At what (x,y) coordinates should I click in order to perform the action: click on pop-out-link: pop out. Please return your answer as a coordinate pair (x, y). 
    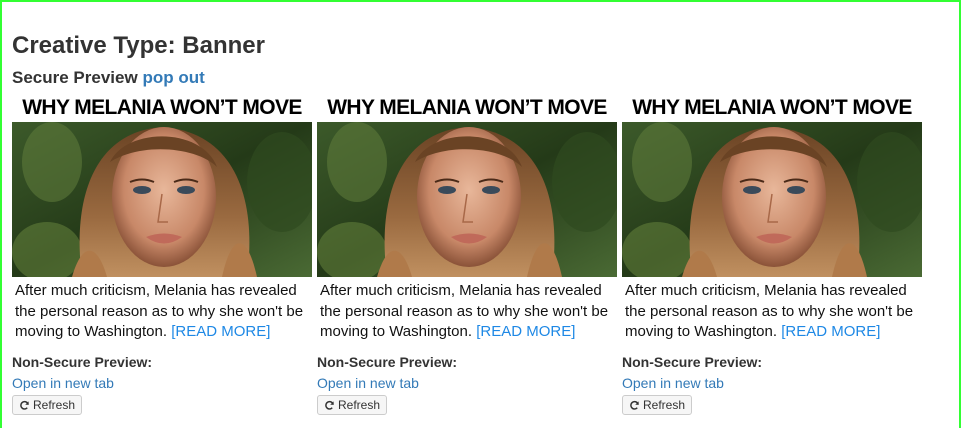
    Looking at the image, I should click on (173, 77).